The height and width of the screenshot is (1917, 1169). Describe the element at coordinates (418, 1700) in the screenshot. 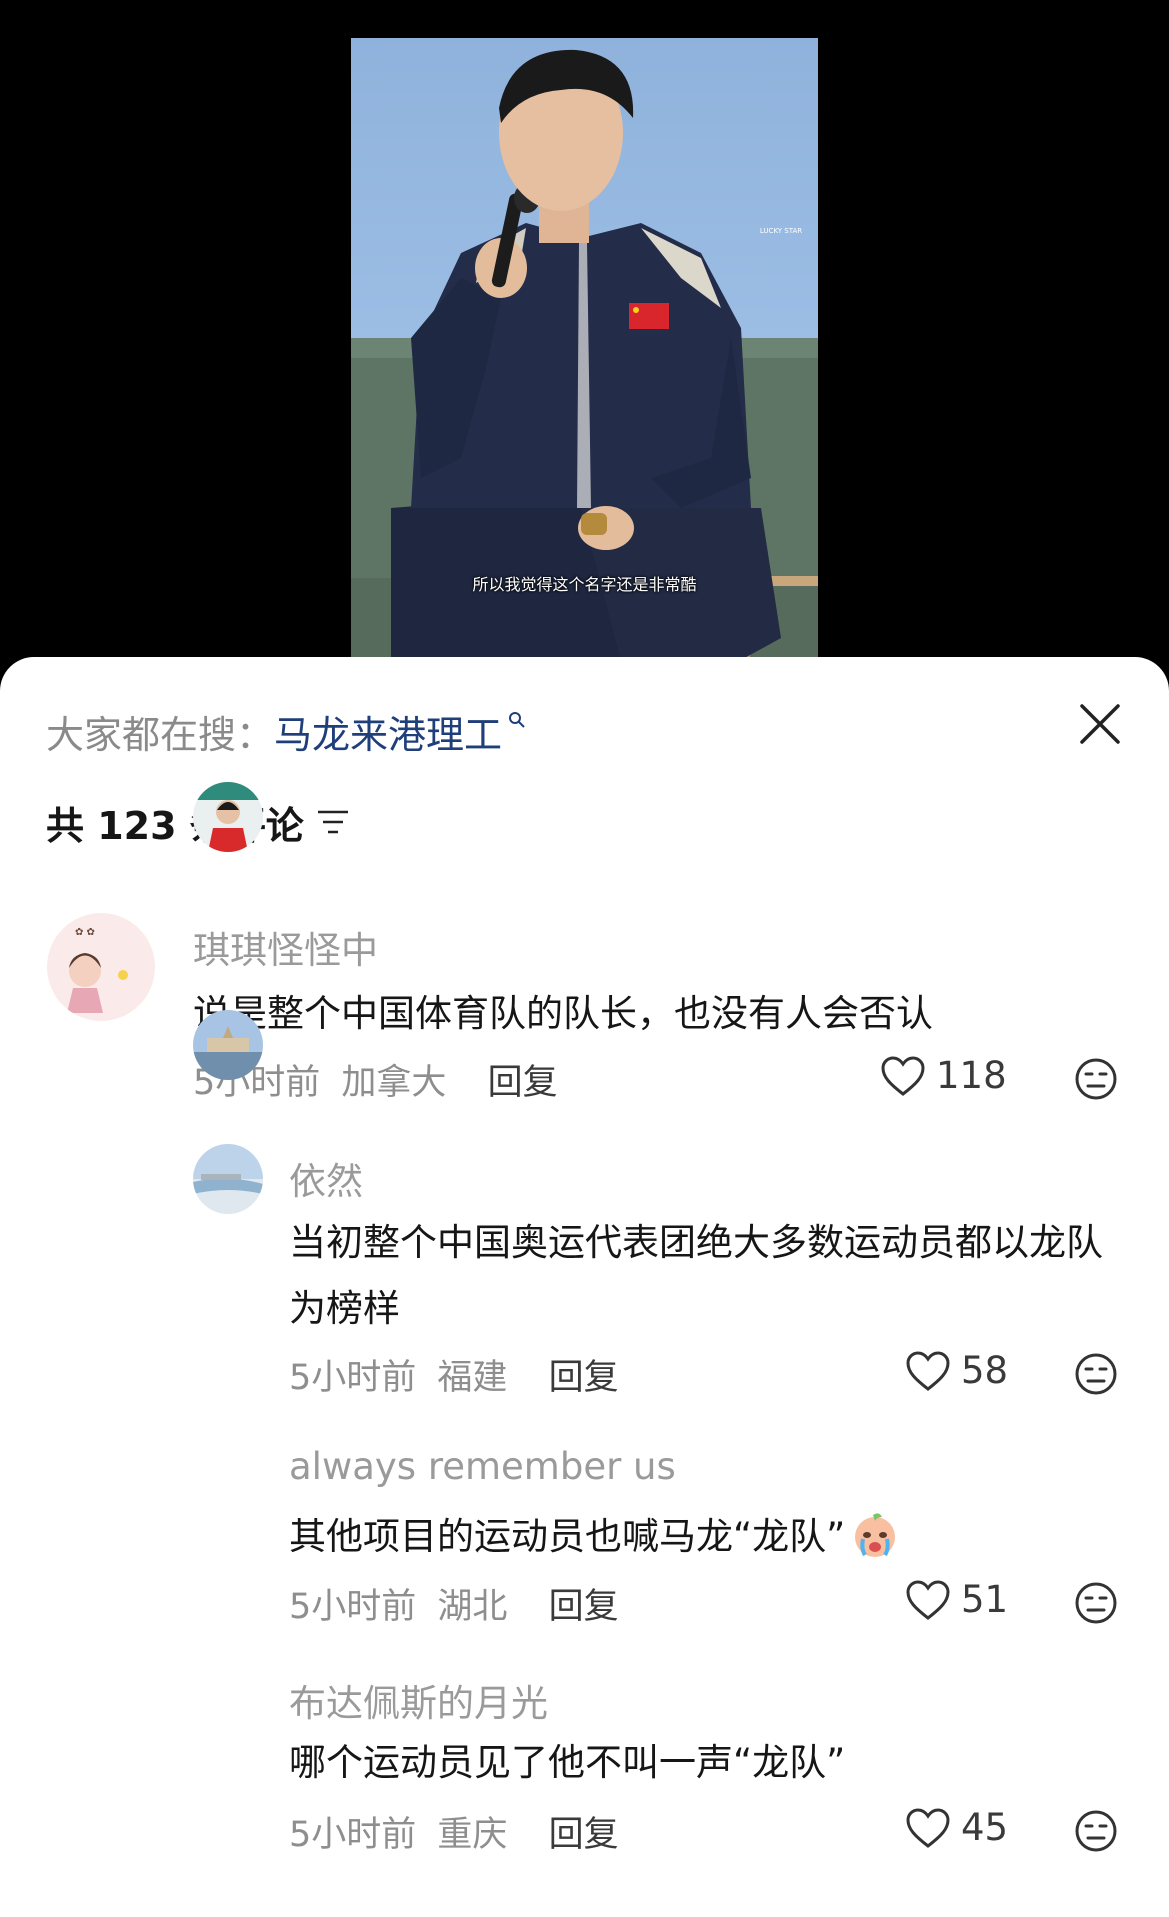

I see `comment-author: 布达佩斯的月光` at that location.